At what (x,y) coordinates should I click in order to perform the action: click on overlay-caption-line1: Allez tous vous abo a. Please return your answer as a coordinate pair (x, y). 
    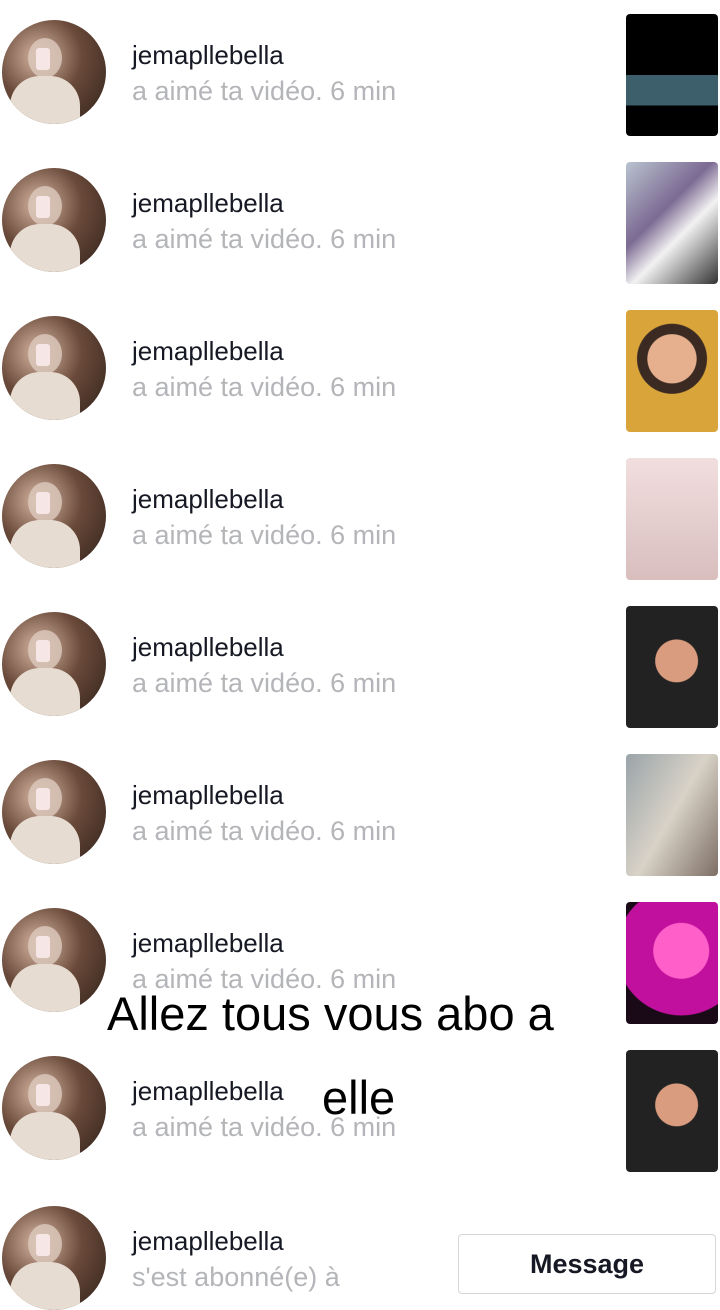
    Looking at the image, I should click on (330, 1013).